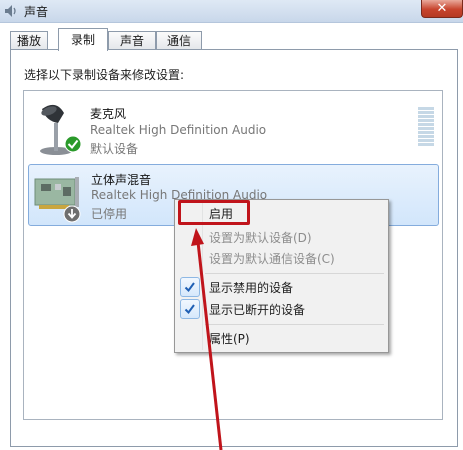 The image size is (463, 450). I want to click on device-driver: Realtek High Definition Audio, so click(178, 130).